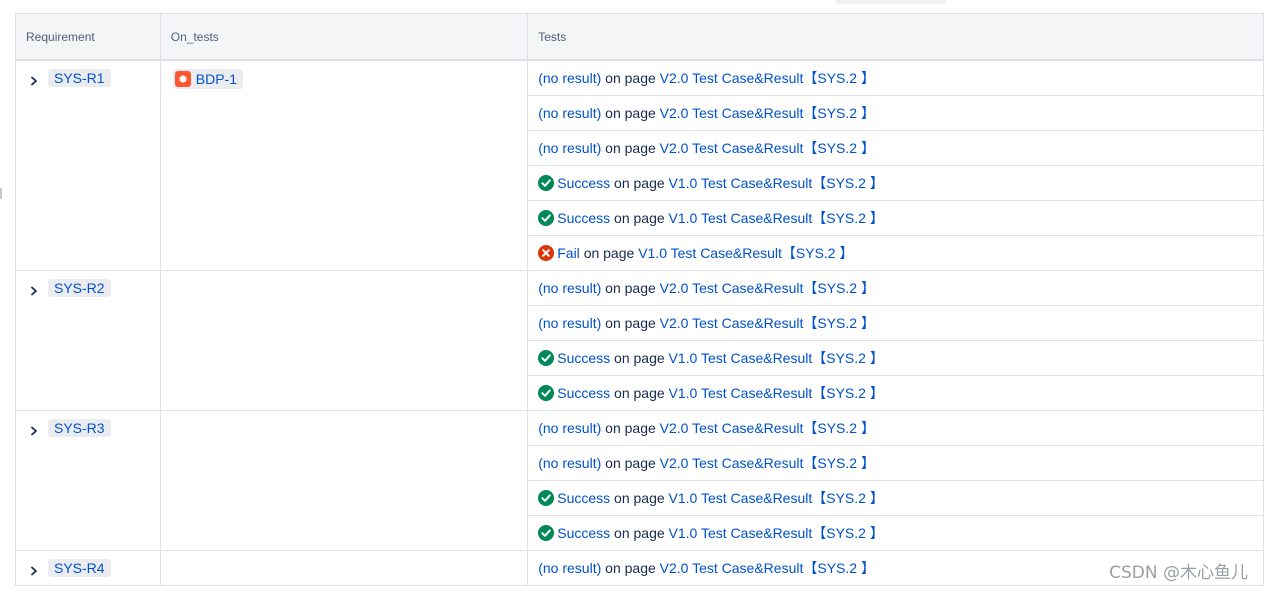  What do you see at coordinates (546, 253) in the screenshot?
I see `error-circle-icon` at bounding box center [546, 253].